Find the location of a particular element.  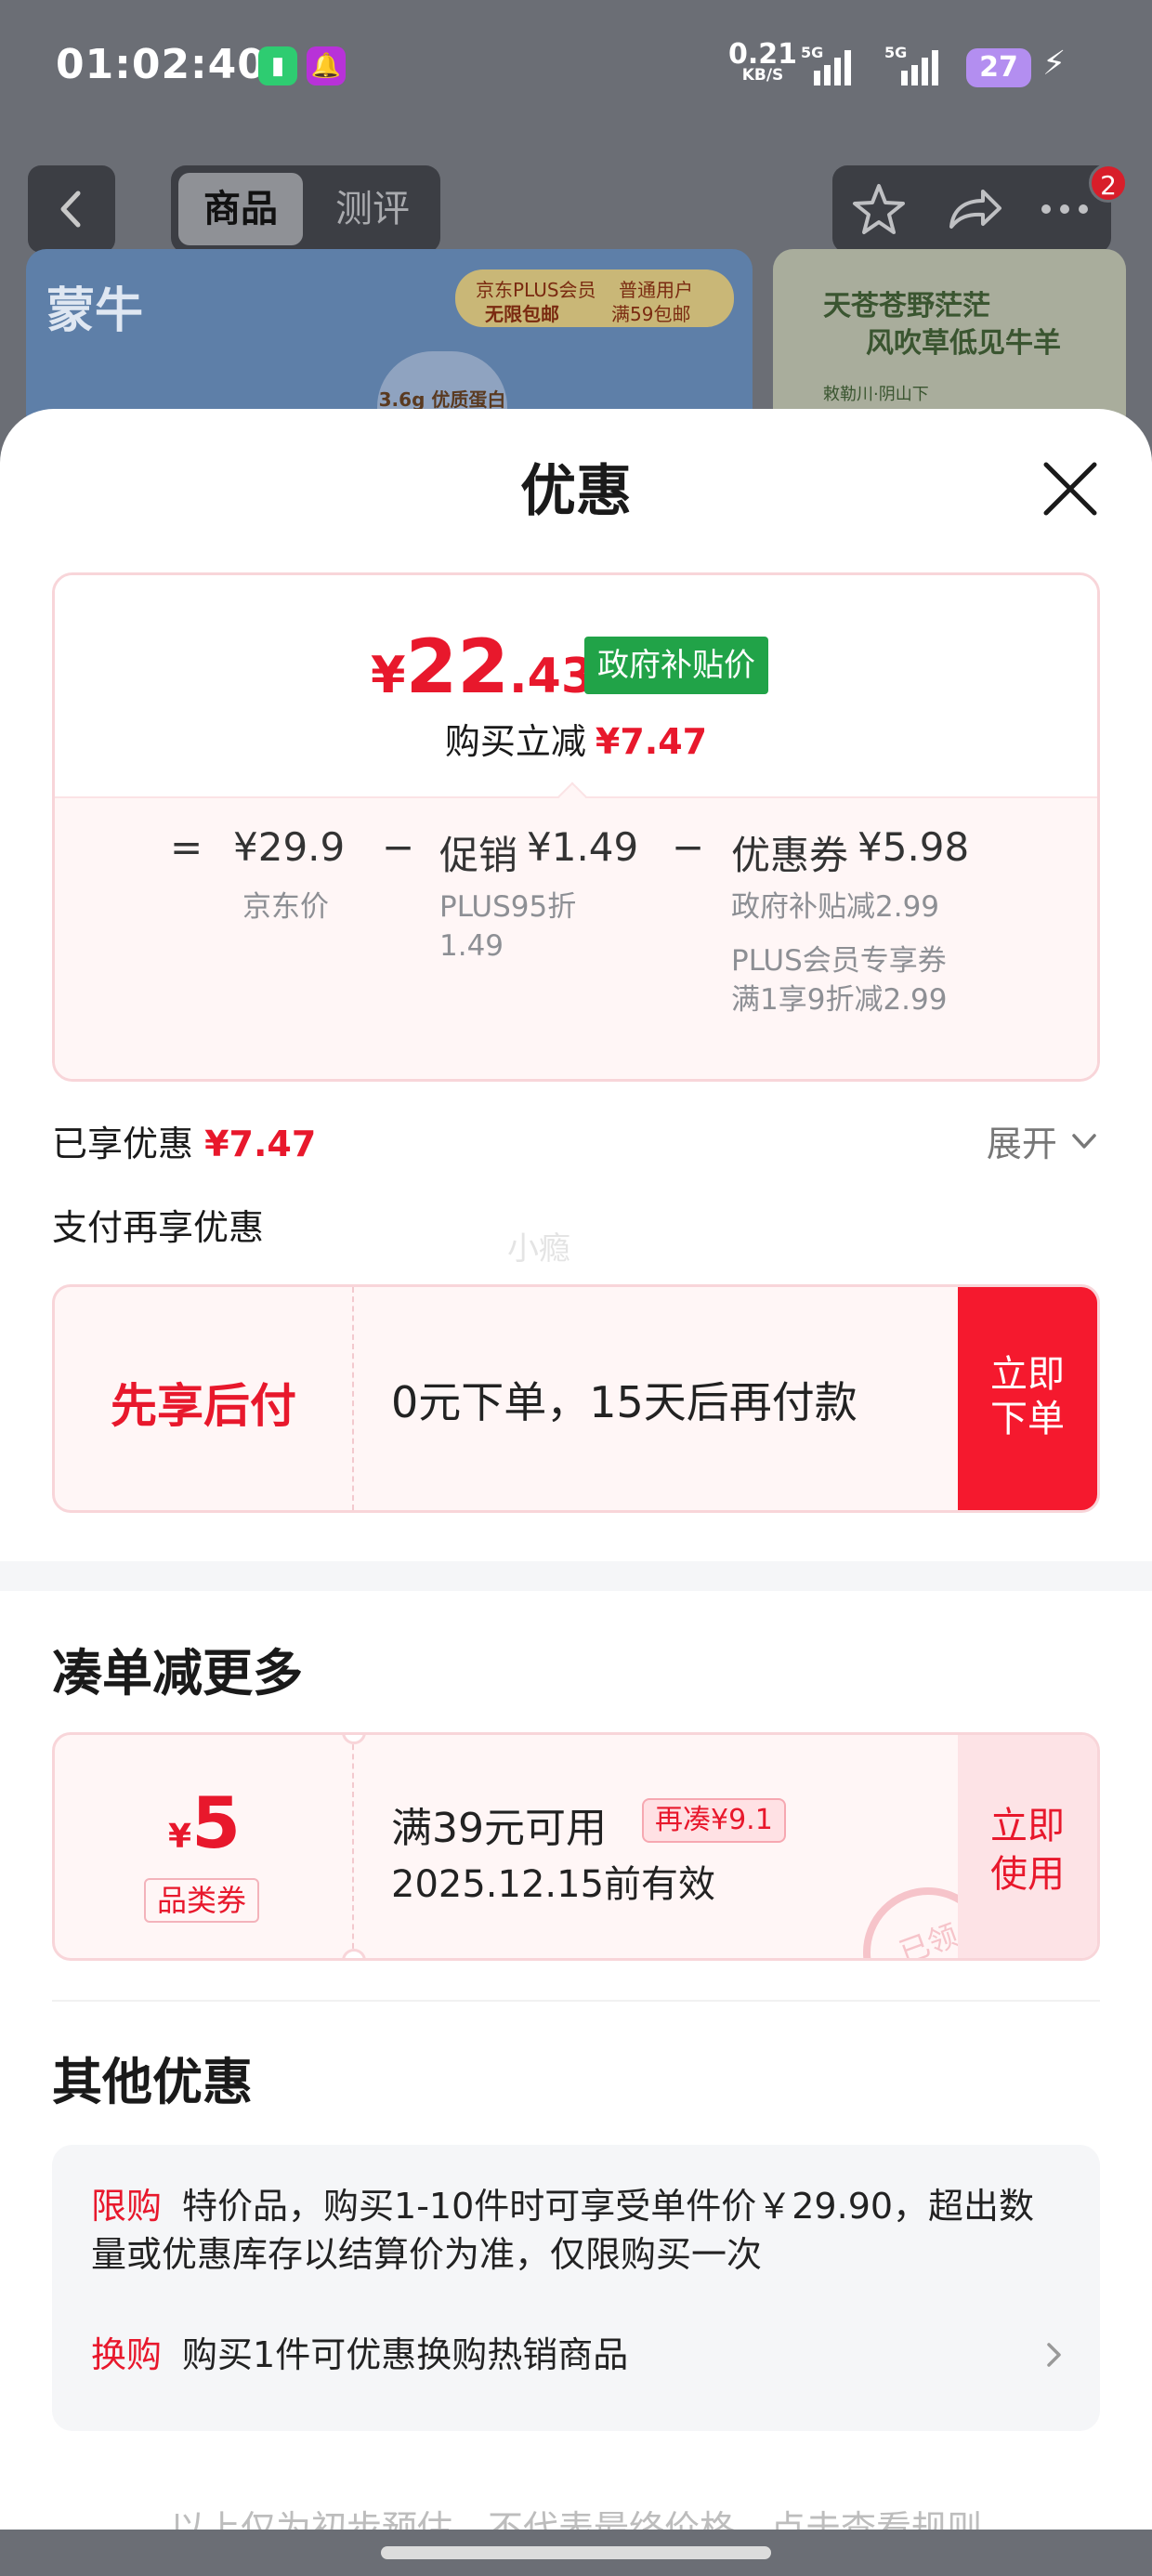

shipping-tag-d: 满59包邮 is located at coordinates (651, 314).